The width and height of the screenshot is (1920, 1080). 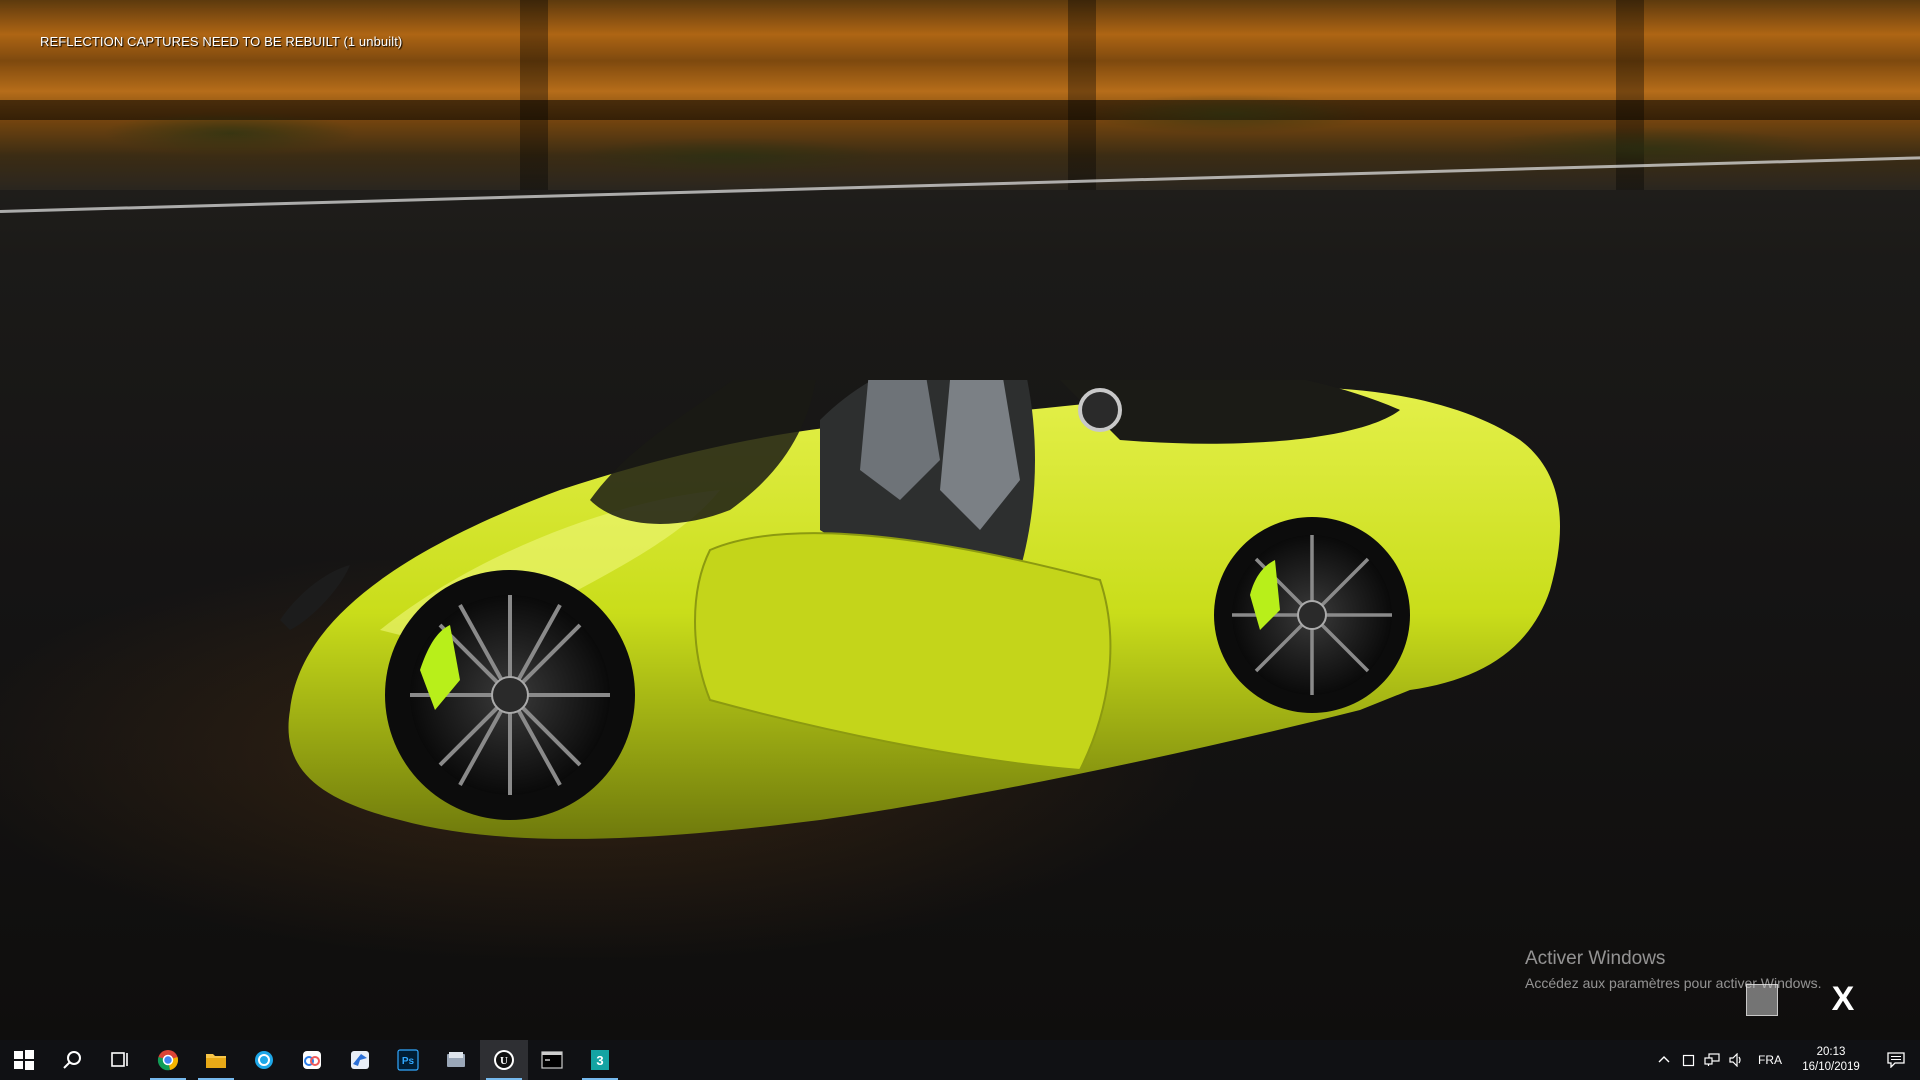 I want to click on start-icon, so click(x=24, y=1060).